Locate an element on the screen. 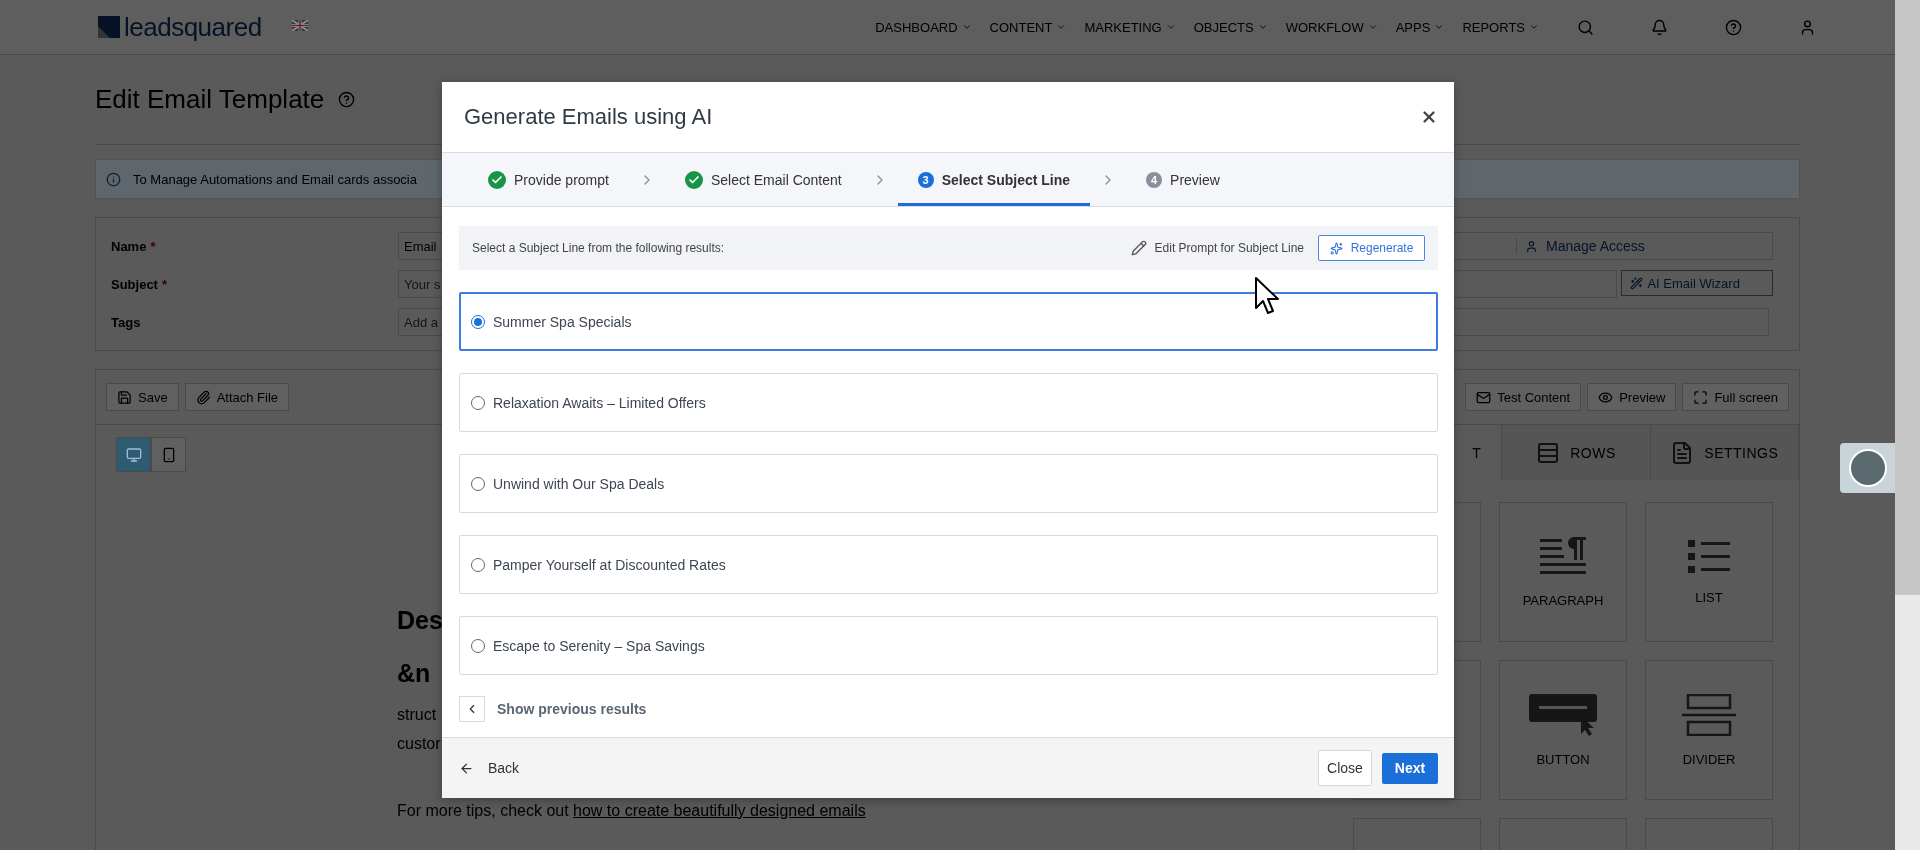 The height and width of the screenshot is (850, 1920). field-label: Tags is located at coordinates (126, 322).